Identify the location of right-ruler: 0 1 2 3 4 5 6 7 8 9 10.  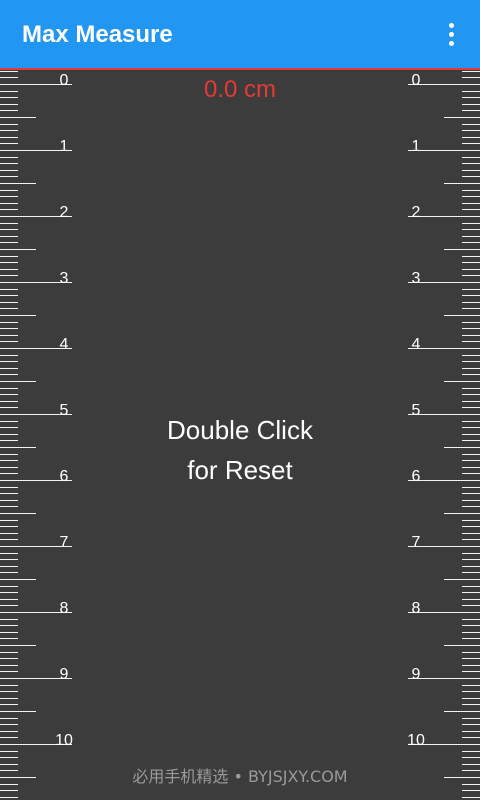
(442, 435).